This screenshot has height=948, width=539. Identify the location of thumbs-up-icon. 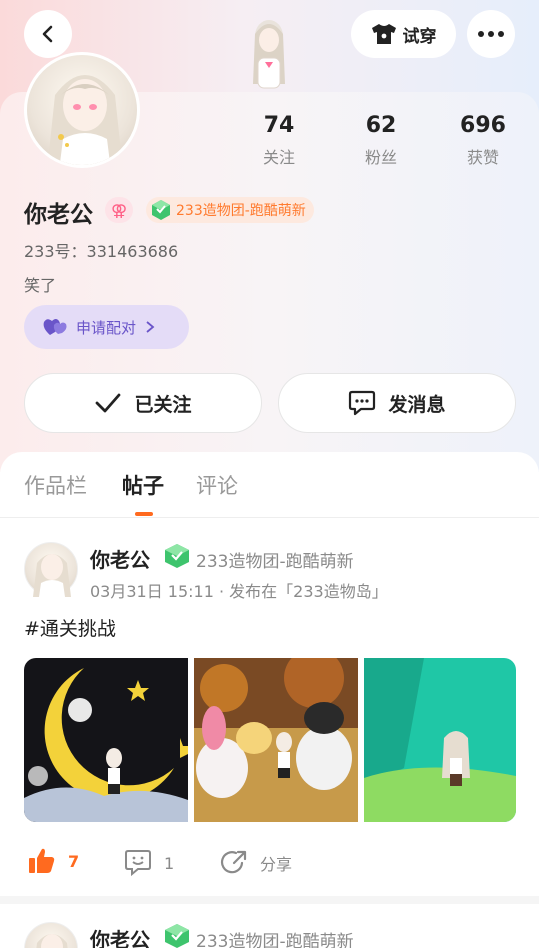
(42, 860).